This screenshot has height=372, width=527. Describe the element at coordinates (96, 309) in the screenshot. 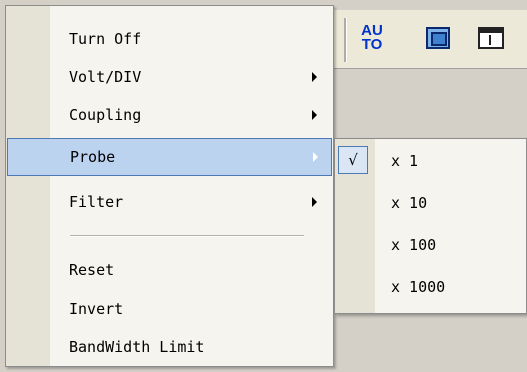

I see `menu-item-label: Invert` at that location.